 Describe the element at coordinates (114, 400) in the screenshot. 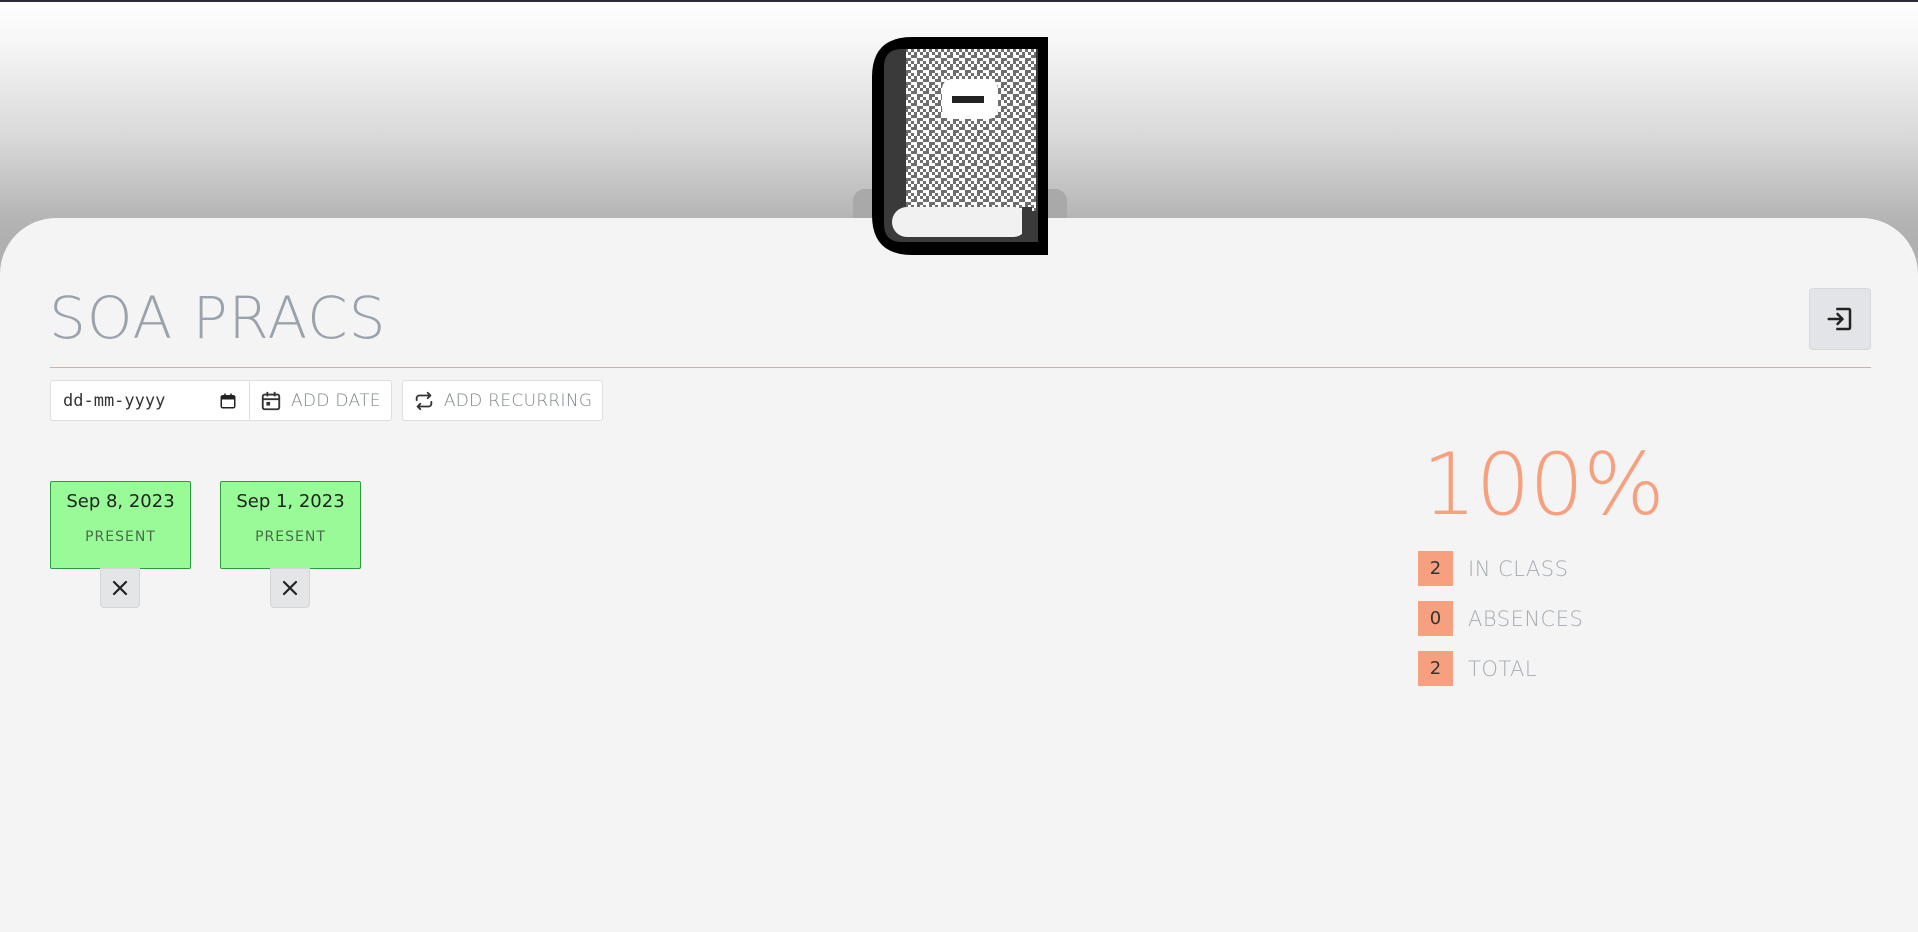

I see `date-input-placeholder: dd-mm-yyyy` at that location.